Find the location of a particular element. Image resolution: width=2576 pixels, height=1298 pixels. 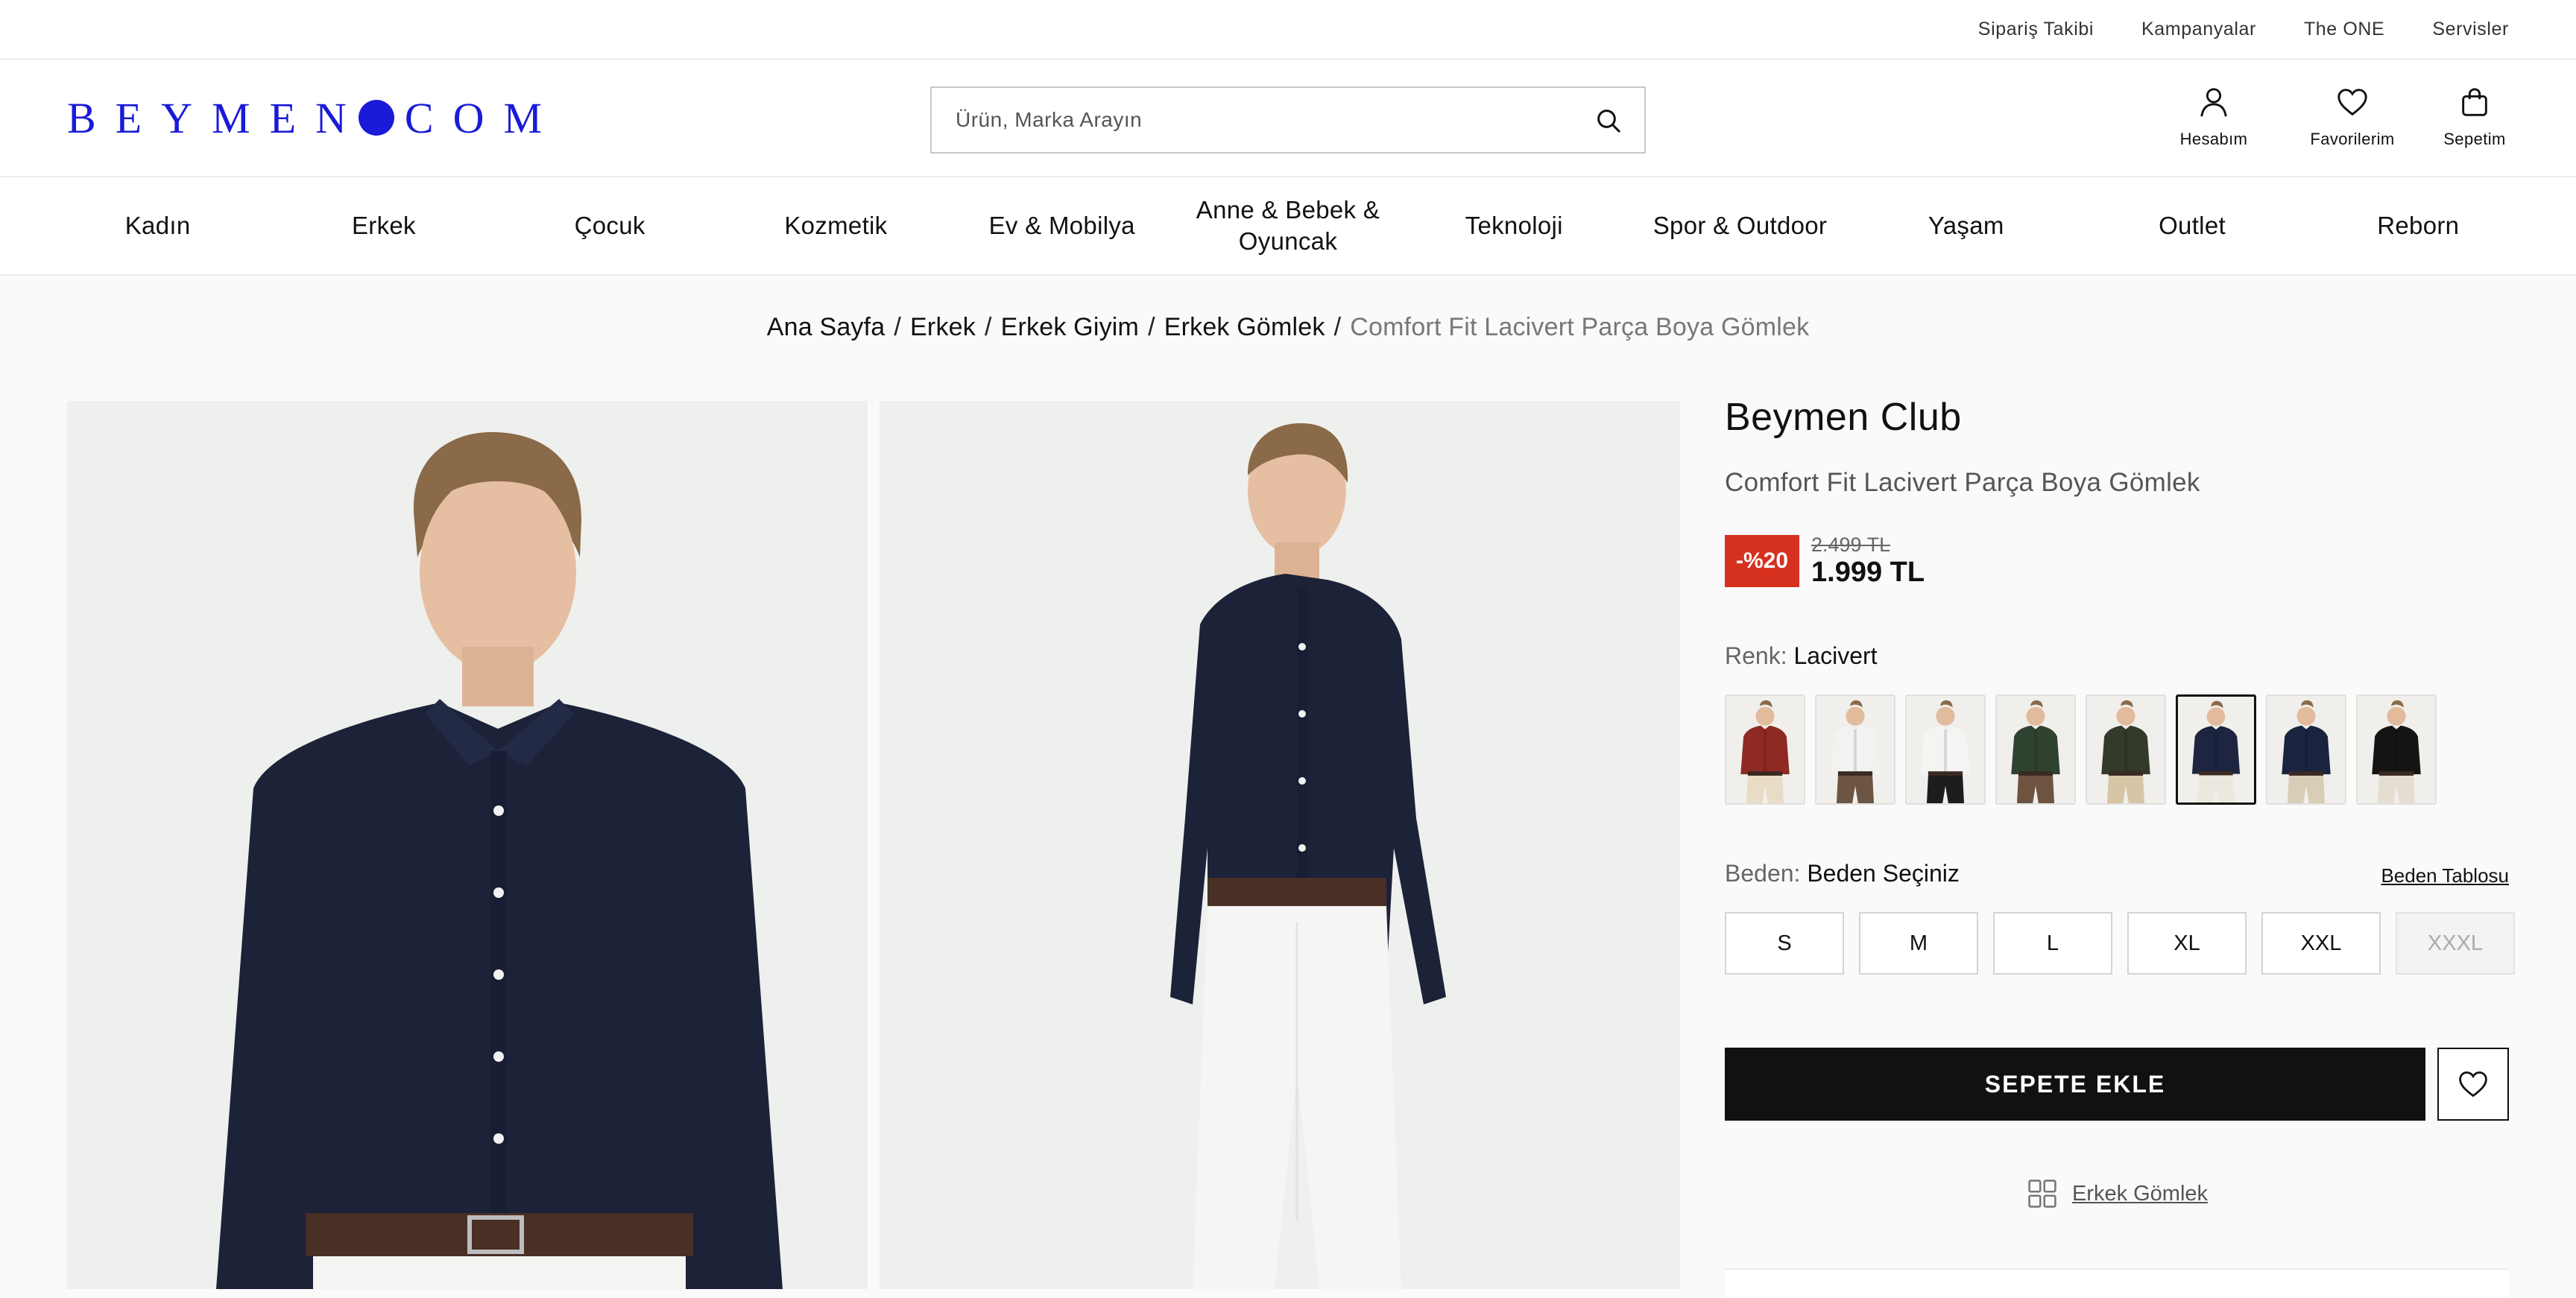

cart-button: Sepetim is located at coordinates (2474, 117).